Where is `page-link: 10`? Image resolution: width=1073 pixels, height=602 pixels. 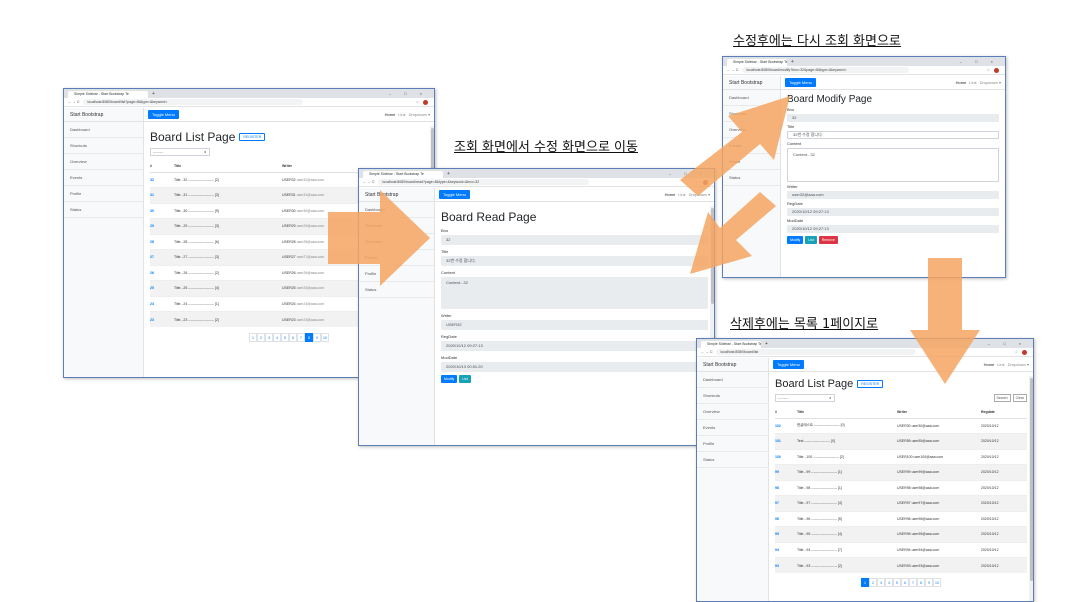 page-link: 10 is located at coordinates (937, 582).